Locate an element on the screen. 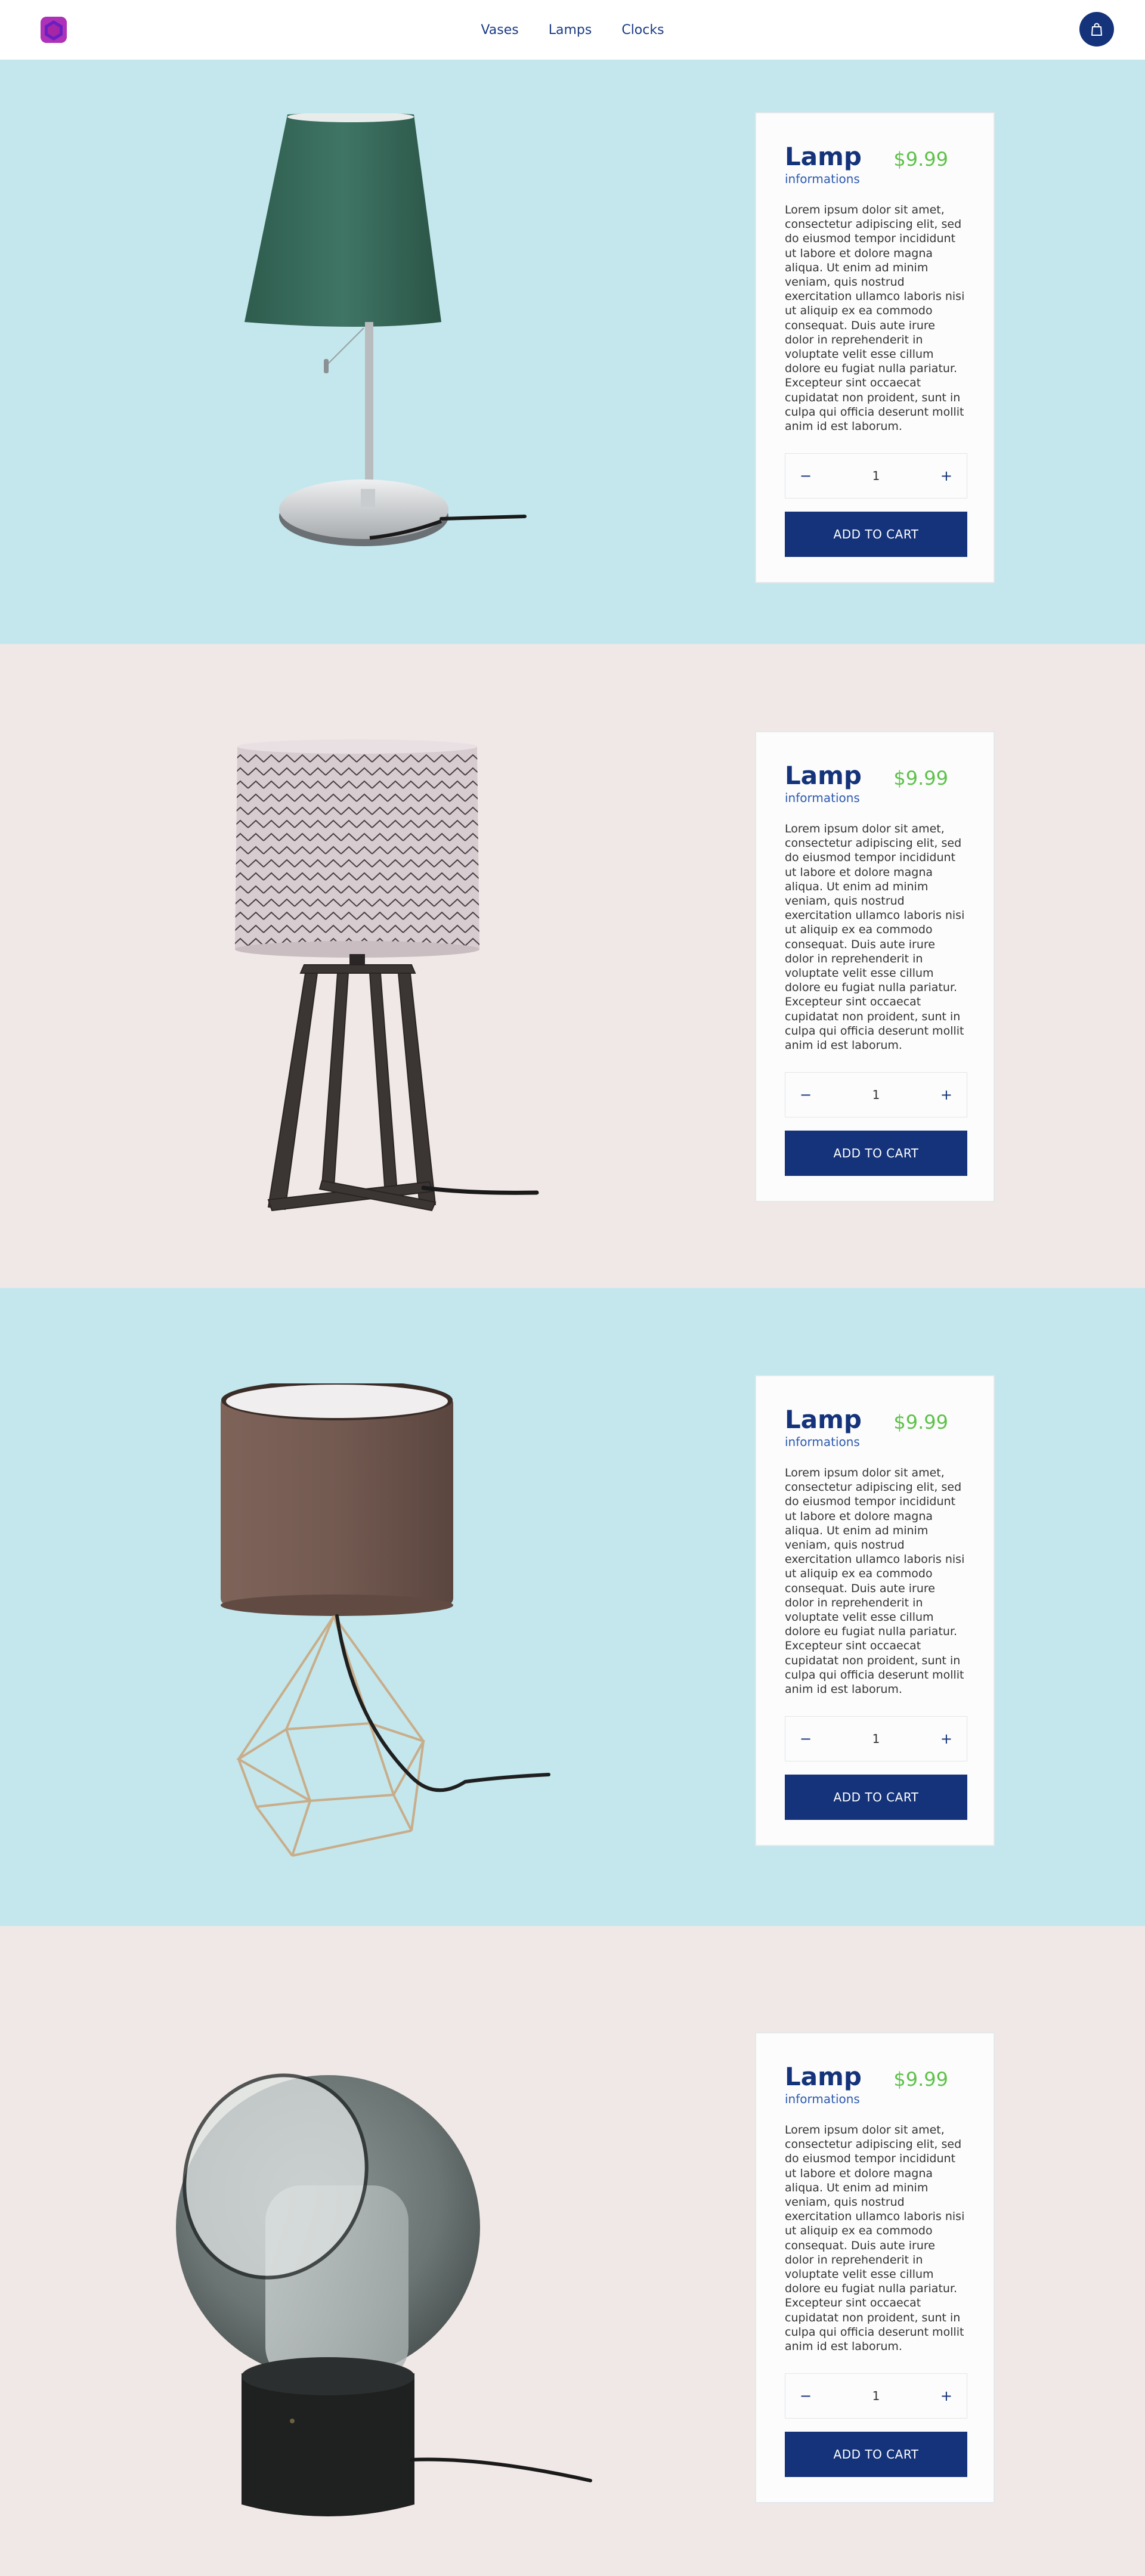  product-image-globe-lamp is located at coordinates (384, 2295).